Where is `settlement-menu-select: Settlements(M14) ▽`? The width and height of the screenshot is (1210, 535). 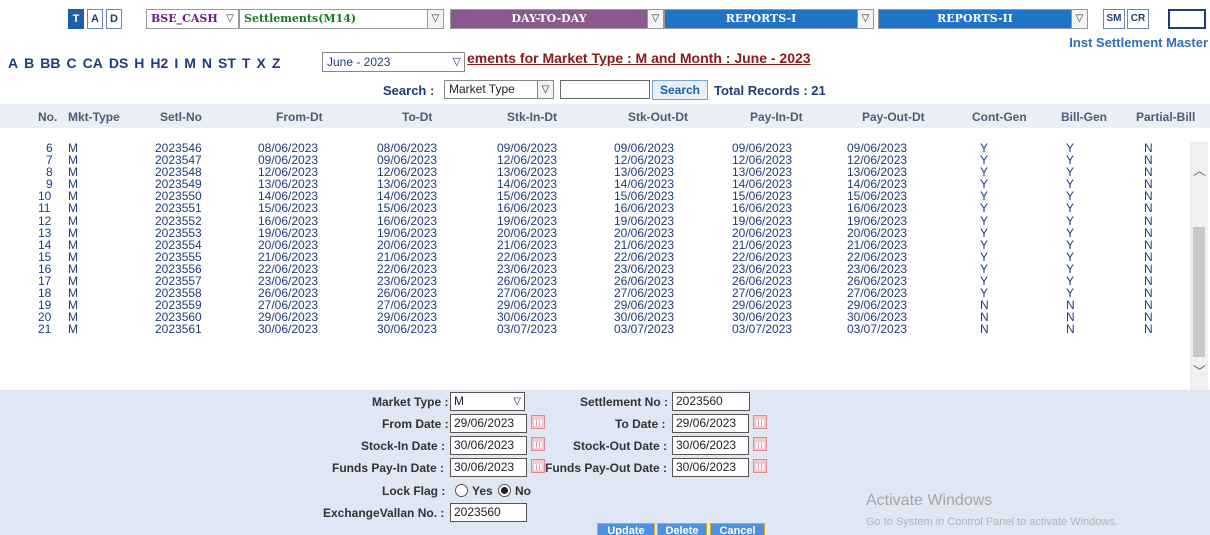
settlement-menu-select: Settlements(M14) ▽ is located at coordinates (341, 19).